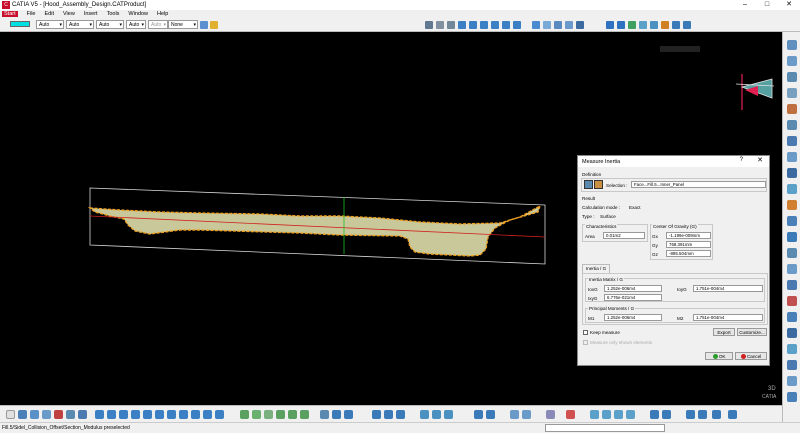 The height and width of the screenshot is (433, 800). I want to click on normal-view-icon, so click(517, 25).